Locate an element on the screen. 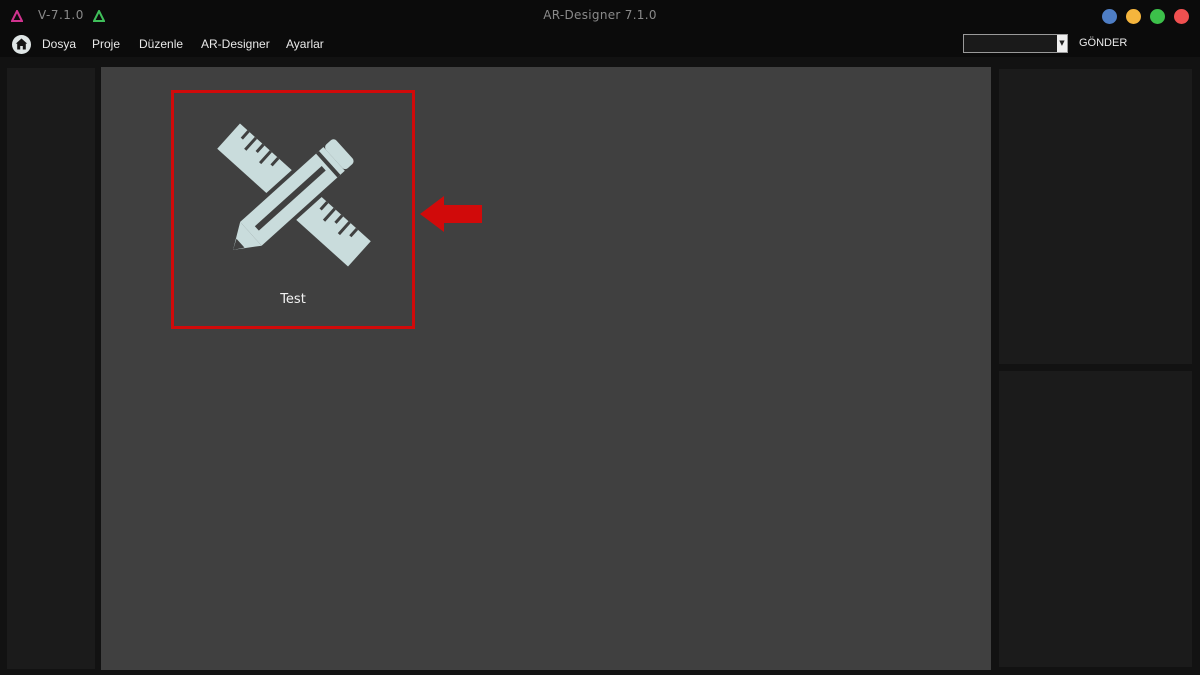 The image size is (1200, 675). menu-item-proje: Proje is located at coordinates (106, 44).